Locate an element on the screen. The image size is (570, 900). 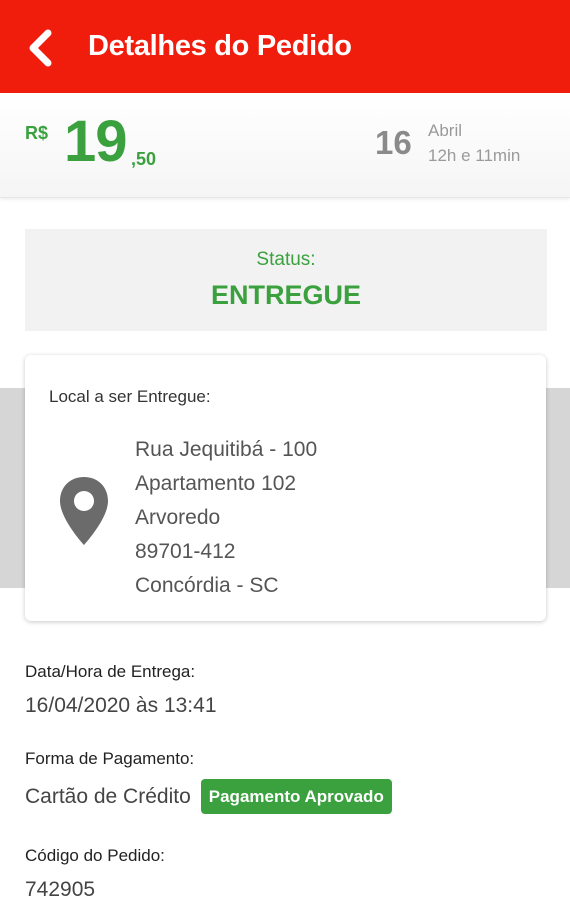
status-box: Status: ENTREGUE is located at coordinates (286, 280).